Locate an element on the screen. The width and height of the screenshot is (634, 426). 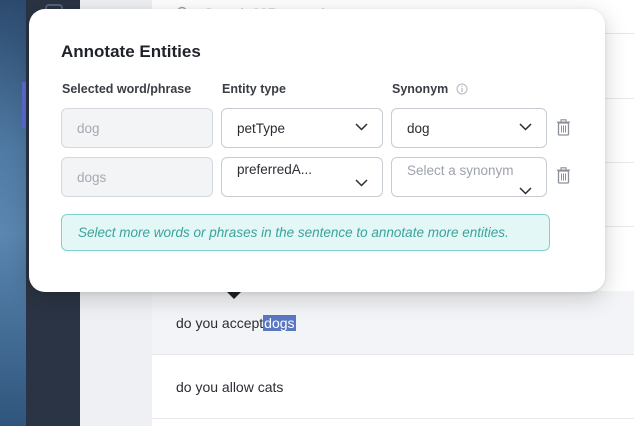
info-icon is located at coordinates (462, 89).